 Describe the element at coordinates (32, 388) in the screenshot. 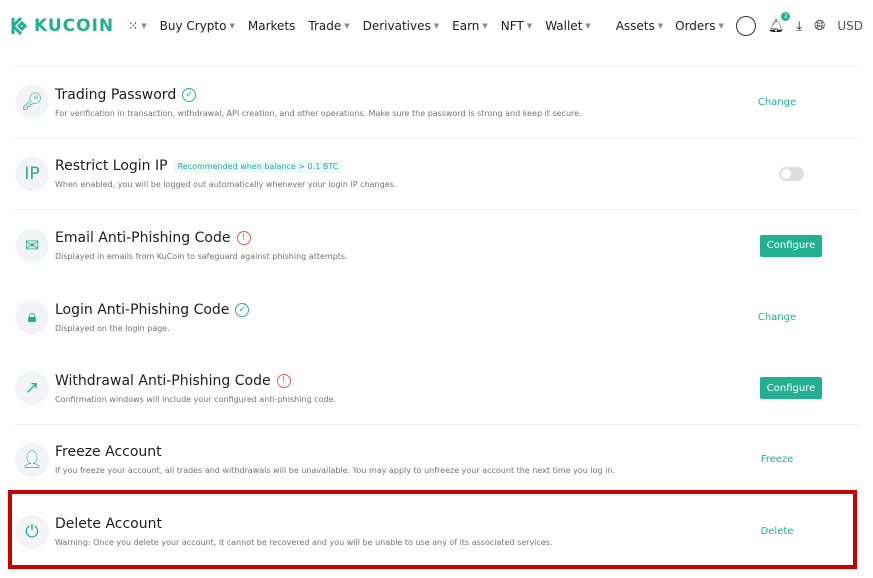

I see `withdraw-shield-icon: ↗` at that location.